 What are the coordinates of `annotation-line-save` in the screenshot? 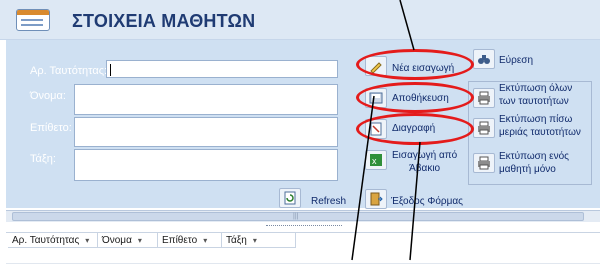 It's located at (363, 178).